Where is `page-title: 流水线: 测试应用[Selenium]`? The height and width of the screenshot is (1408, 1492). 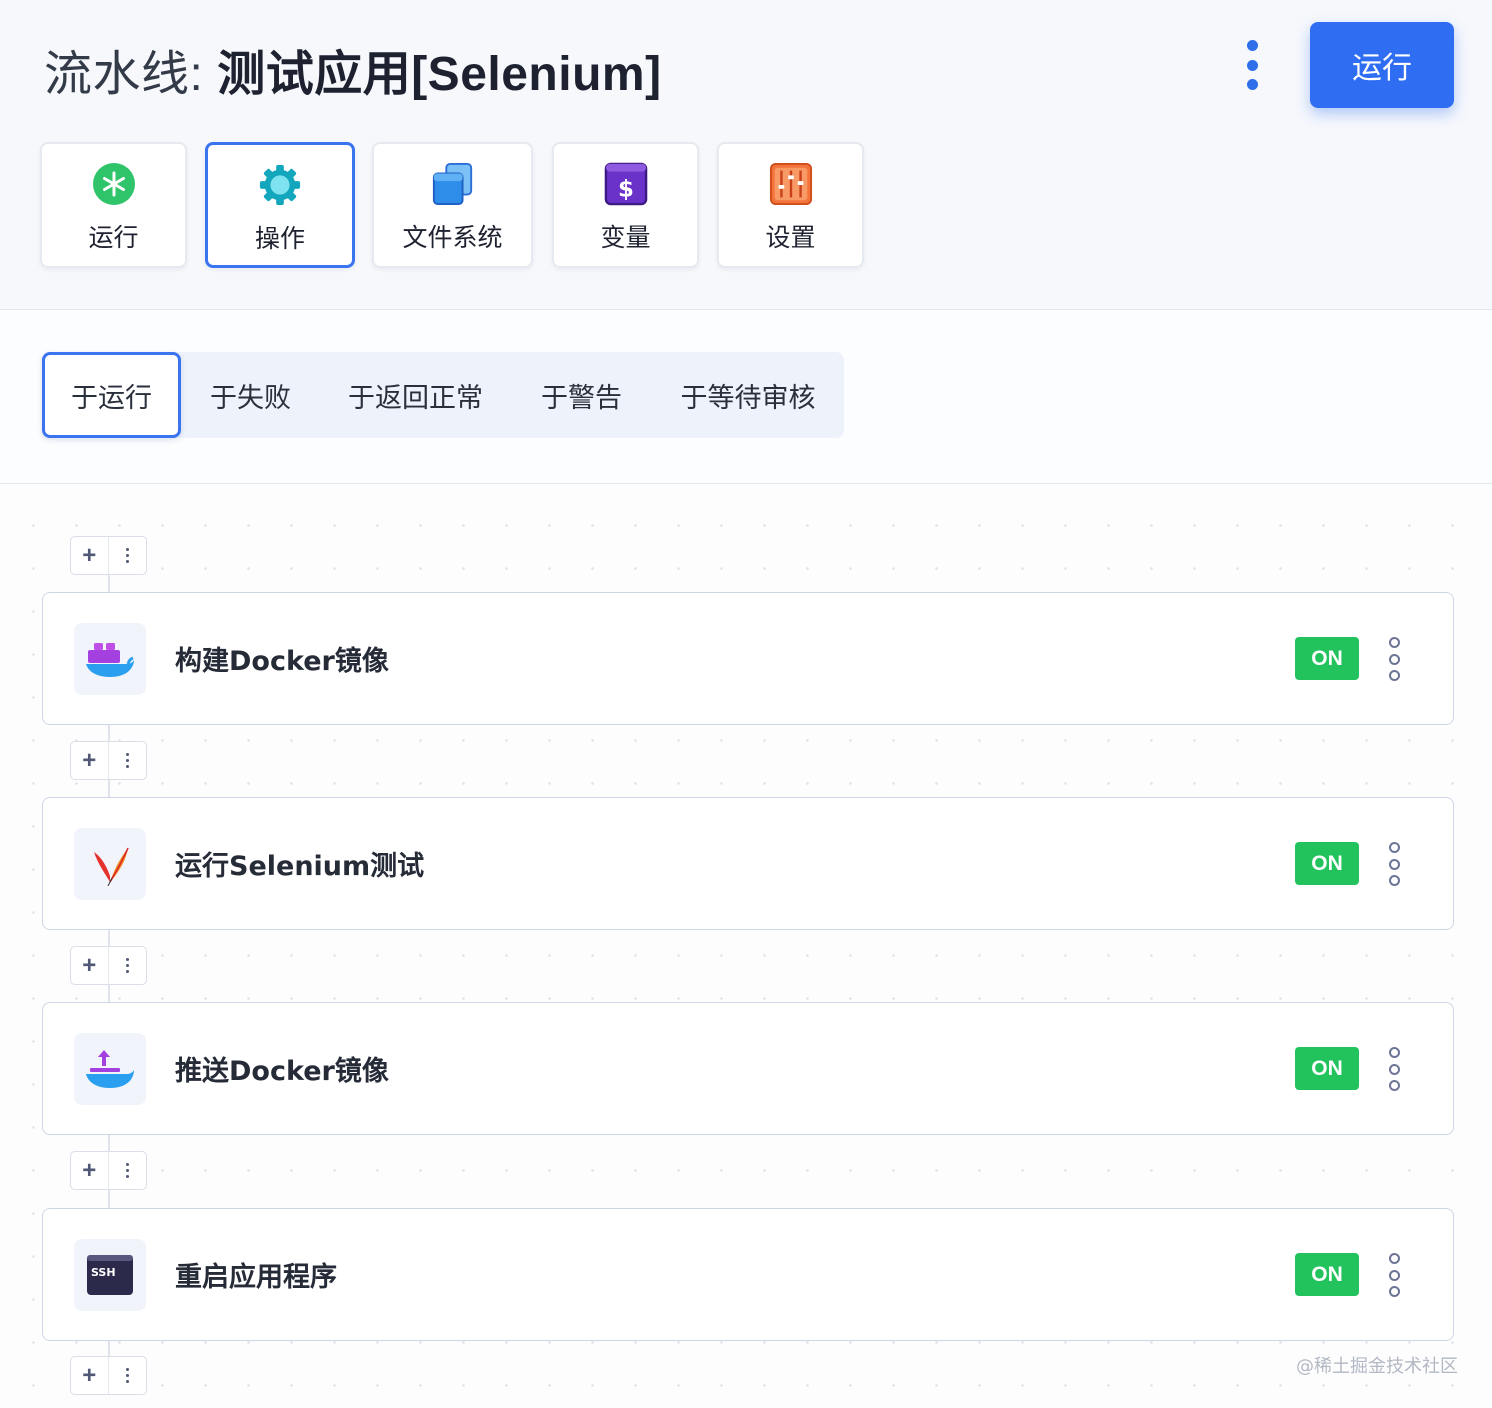 page-title: 流水线: 测试应用[Selenium] is located at coordinates (353, 69).